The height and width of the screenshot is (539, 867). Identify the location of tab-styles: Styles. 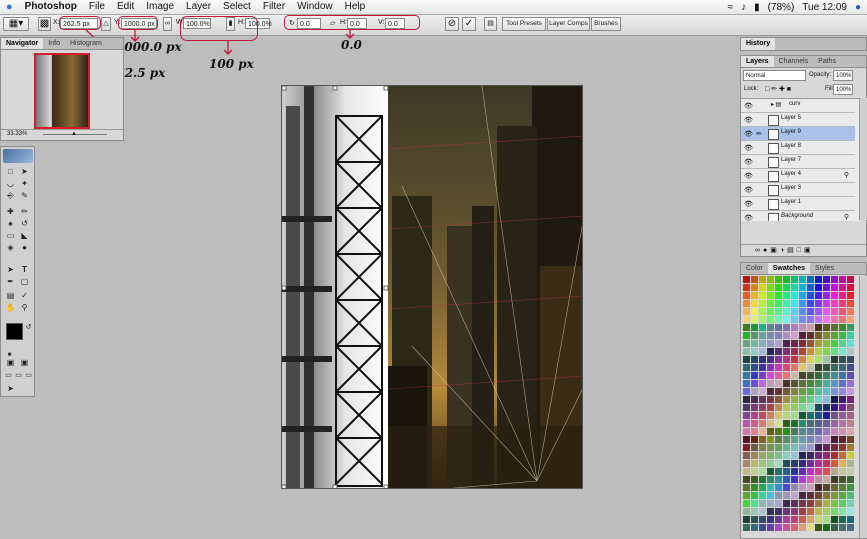
(824, 268).